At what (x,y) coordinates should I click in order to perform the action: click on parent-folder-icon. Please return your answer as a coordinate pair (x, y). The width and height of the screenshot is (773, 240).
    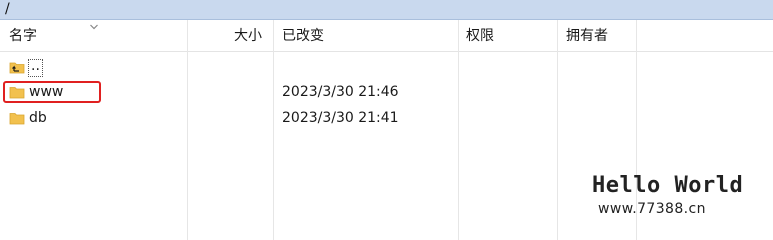
    Looking at the image, I should click on (17, 68).